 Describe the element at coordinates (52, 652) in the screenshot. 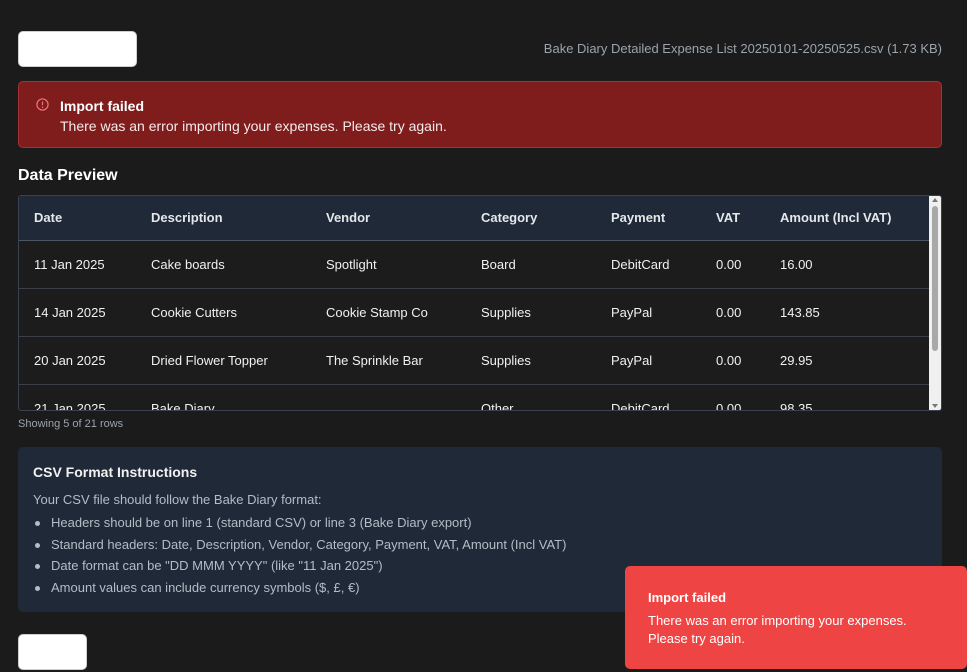

I see `back-button` at that location.